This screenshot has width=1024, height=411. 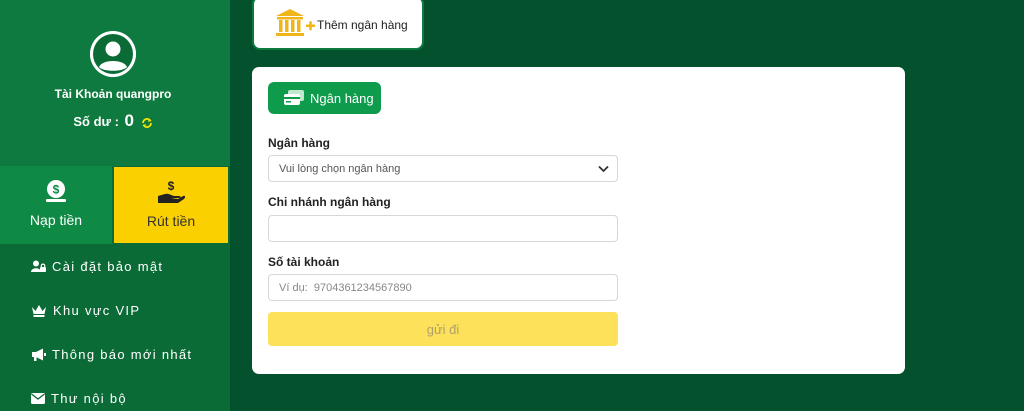 What do you see at coordinates (39, 354) in the screenshot?
I see `megaphone-icon` at bounding box center [39, 354].